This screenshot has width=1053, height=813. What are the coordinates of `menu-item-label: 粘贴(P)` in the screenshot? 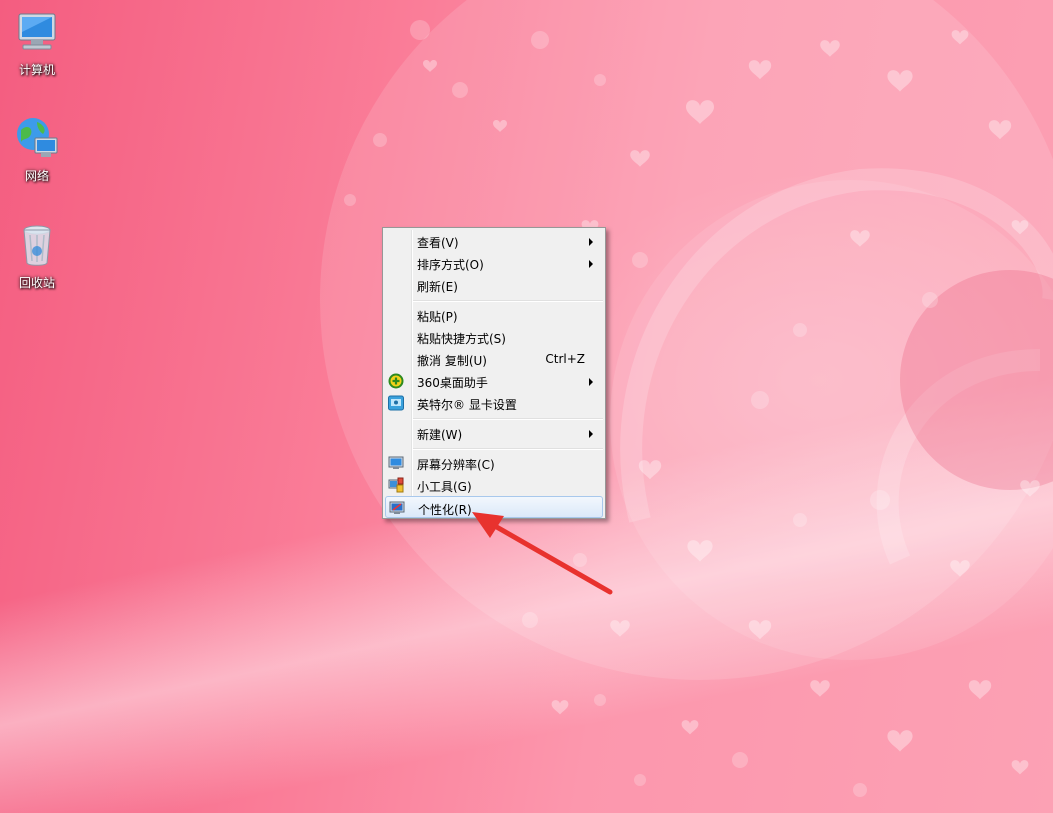 It's located at (437, 317).